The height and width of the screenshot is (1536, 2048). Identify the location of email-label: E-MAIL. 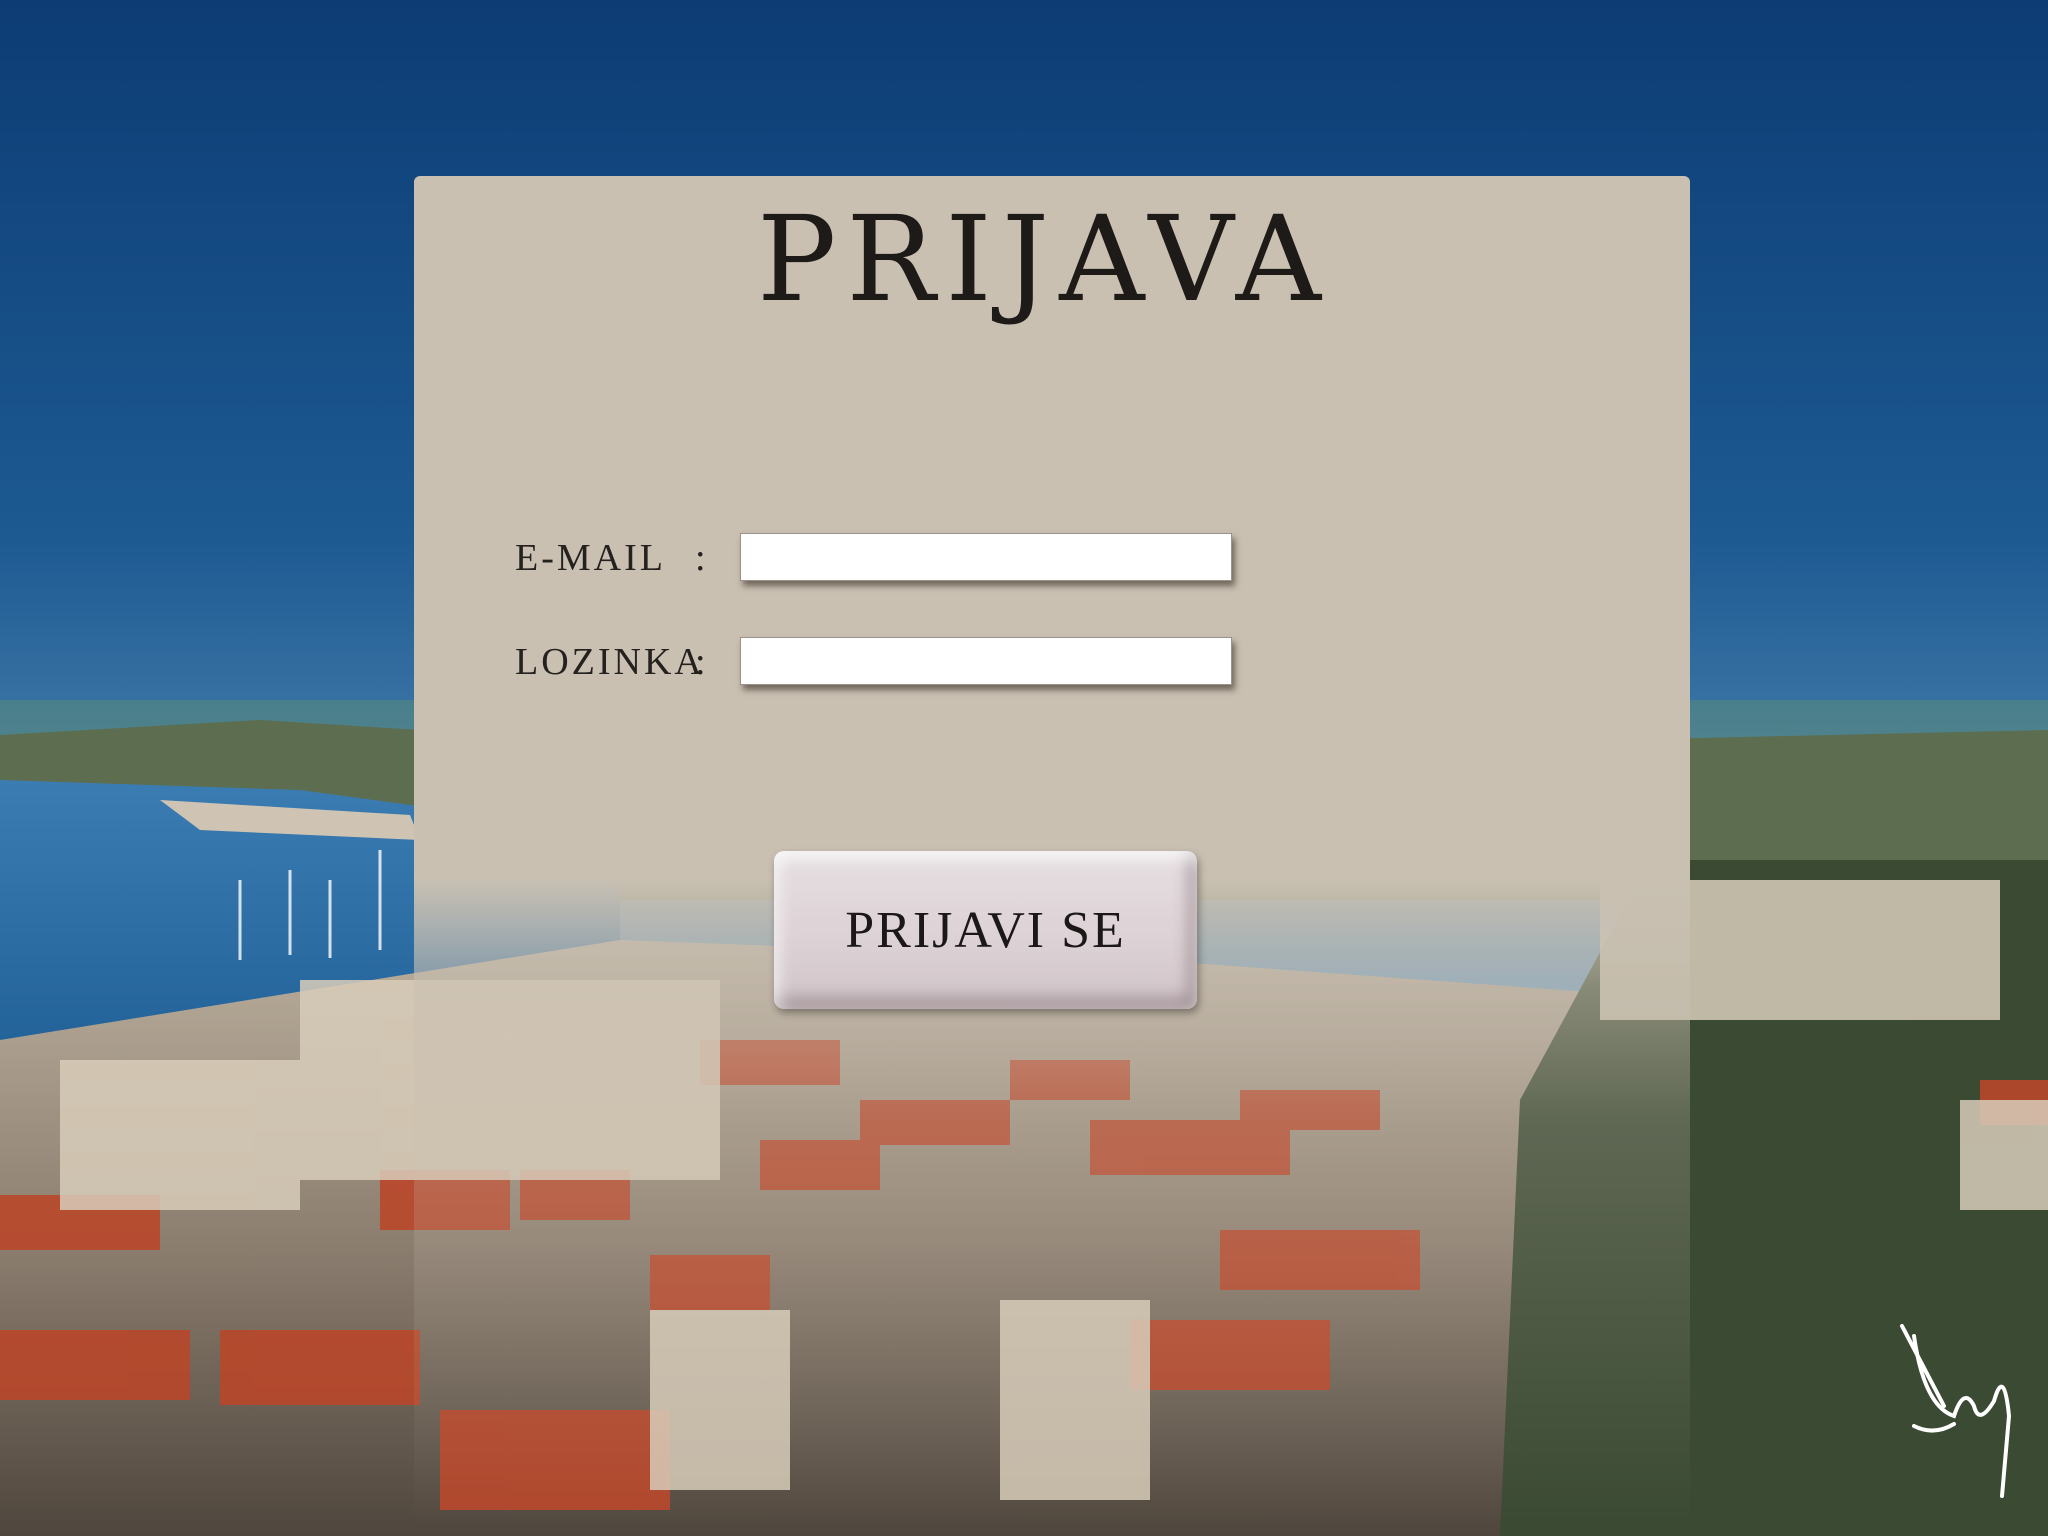
(590, 558).